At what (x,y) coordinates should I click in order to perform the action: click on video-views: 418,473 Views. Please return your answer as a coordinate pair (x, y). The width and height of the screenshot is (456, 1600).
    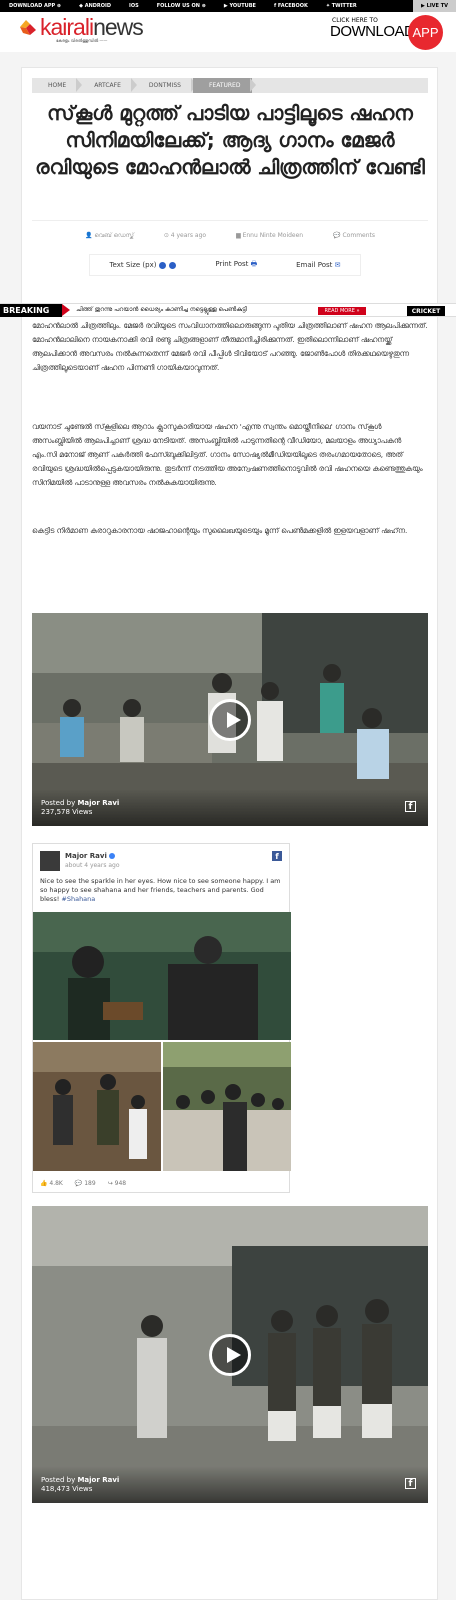
    Looking at the image, I should click on (67, 1489).